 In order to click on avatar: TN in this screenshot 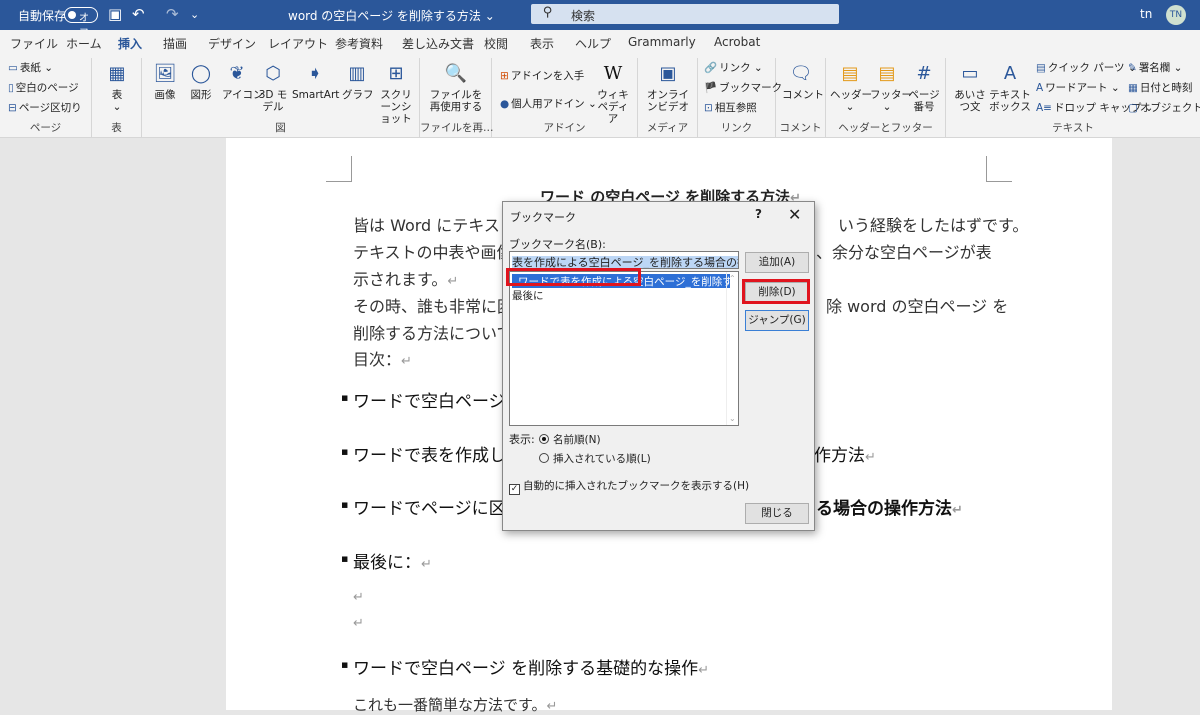, I will do `click(1176, 15)`.